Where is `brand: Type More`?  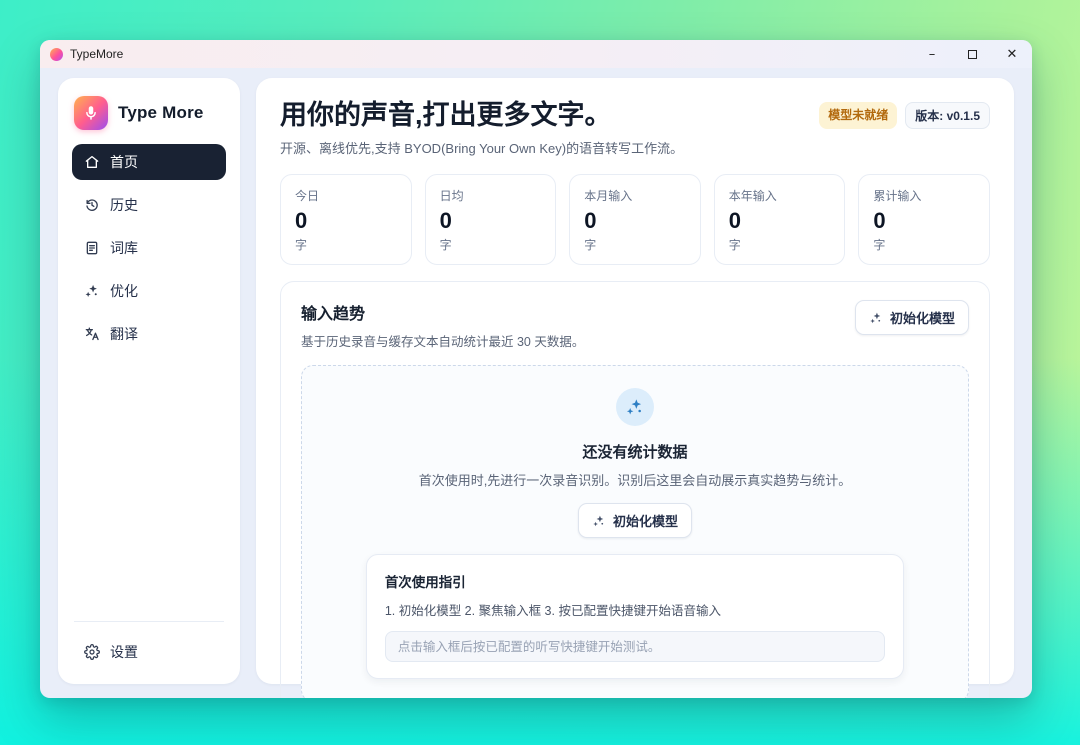
brand: Type More is located at coordinates (149, 119).